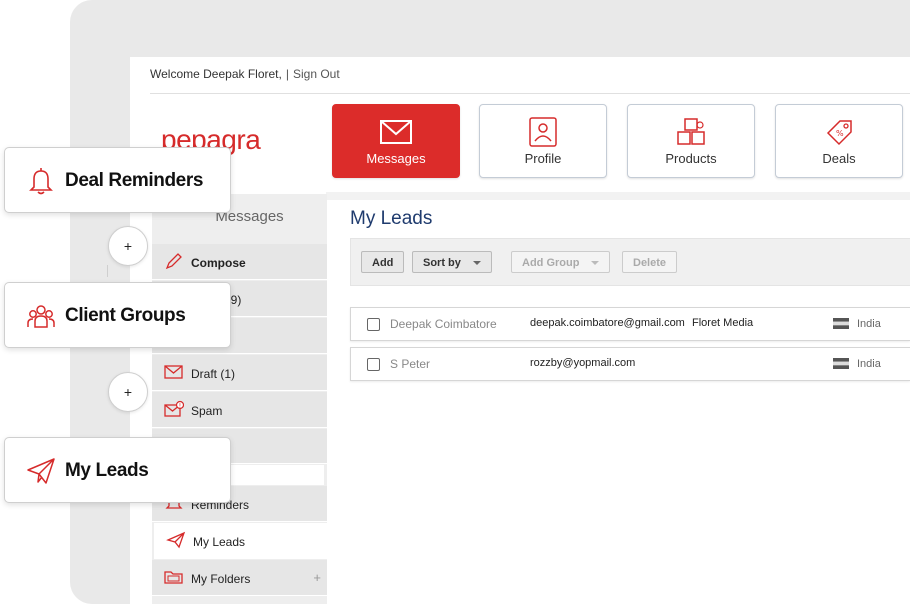 The width and height of the screenshot is (910, 604). I want to click on tag-icon: %, so click(839, 133).